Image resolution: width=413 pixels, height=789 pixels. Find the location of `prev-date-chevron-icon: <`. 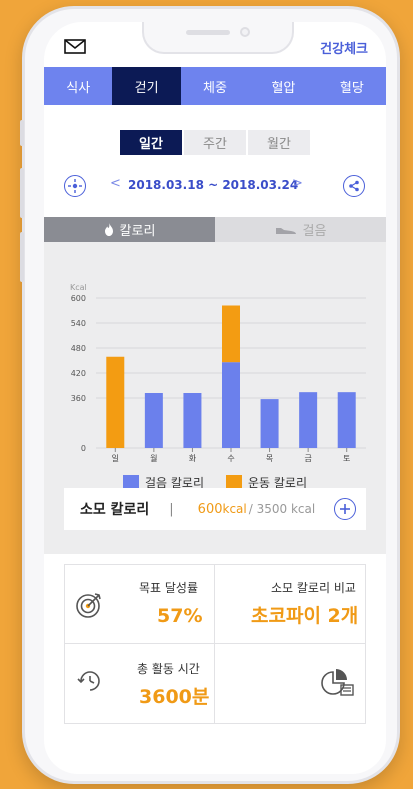

prev-date-chevron-icon: < is located at coordinates (115, 183).